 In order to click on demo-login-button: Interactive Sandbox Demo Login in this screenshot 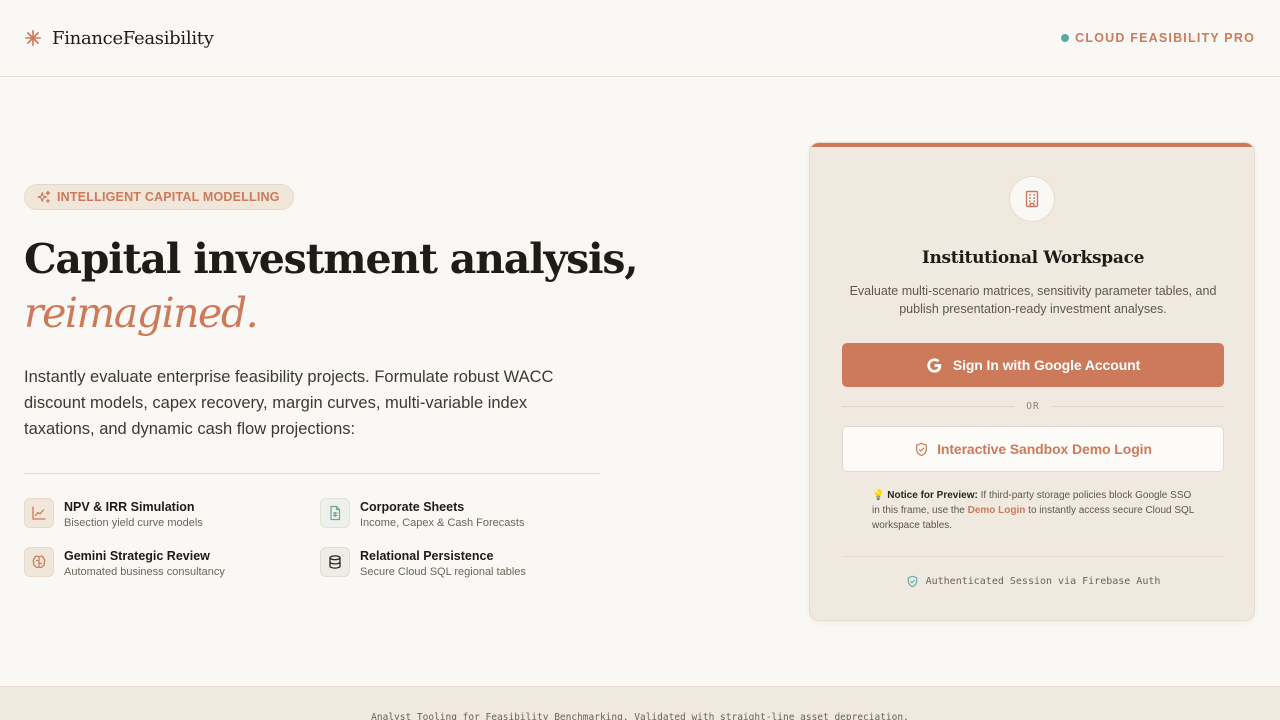, I will do `click(1033, 449)`.